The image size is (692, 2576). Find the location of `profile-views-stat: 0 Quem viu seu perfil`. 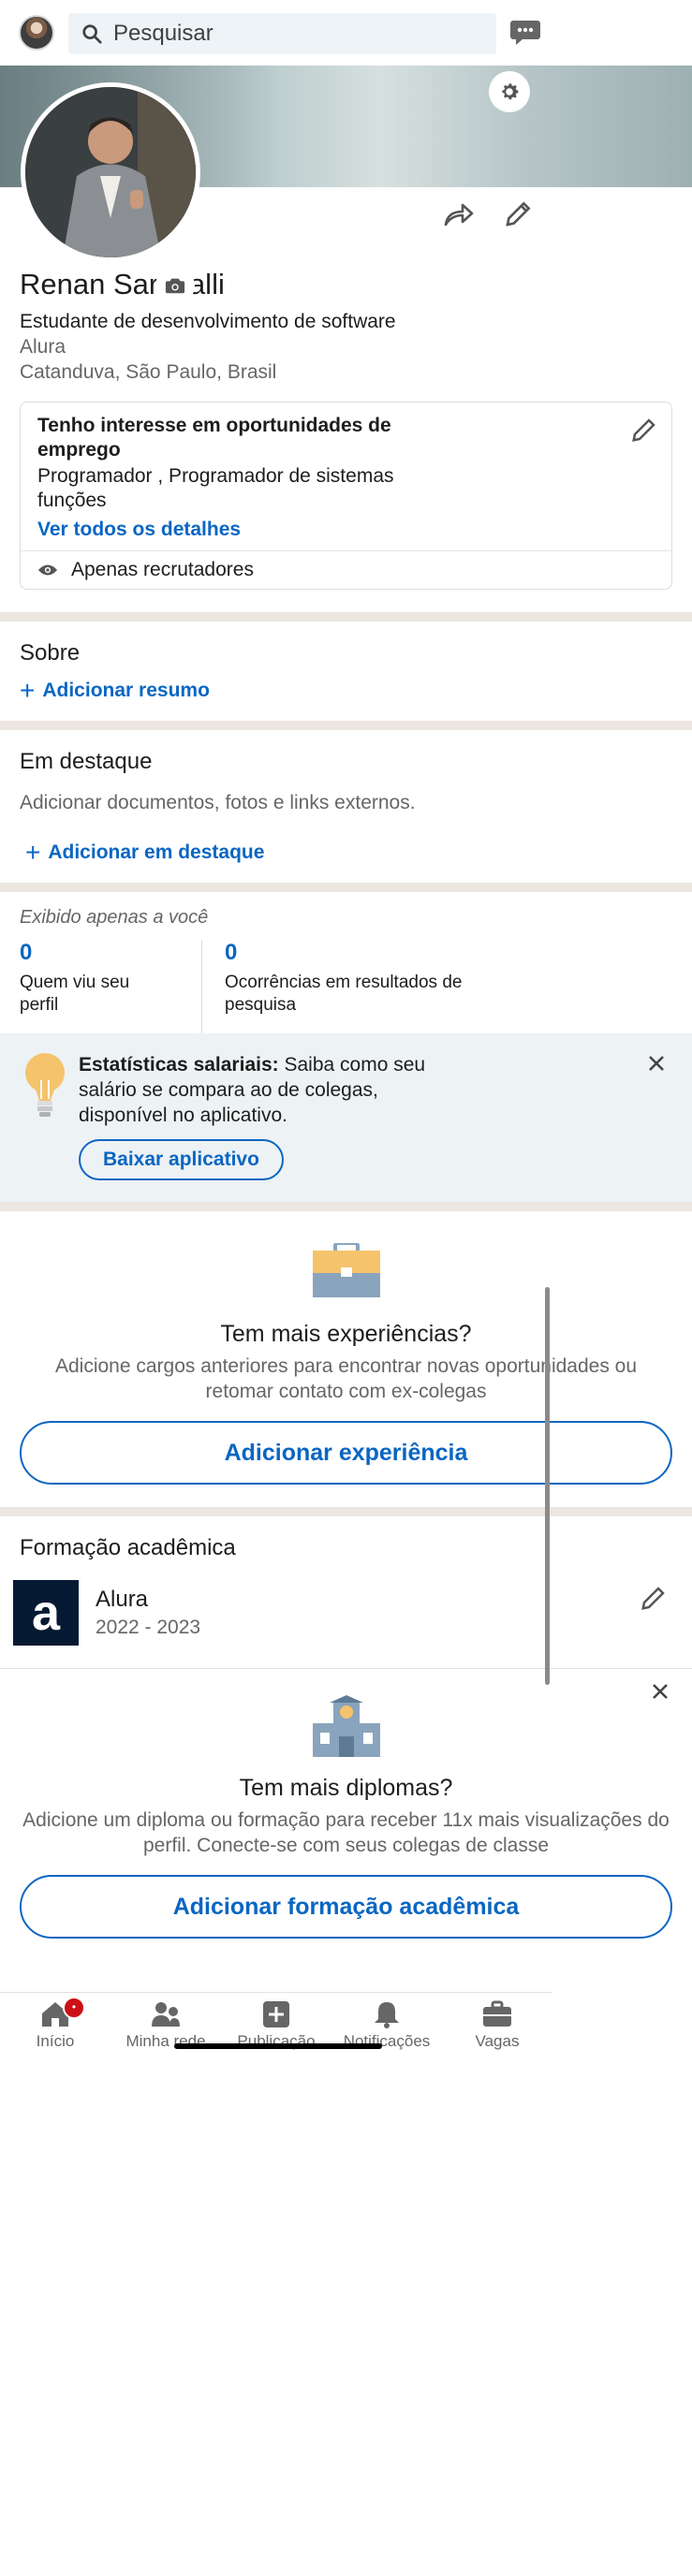

profile-views-stat: 0 Quem viu seu perfil is located at coordinates (111, 986).